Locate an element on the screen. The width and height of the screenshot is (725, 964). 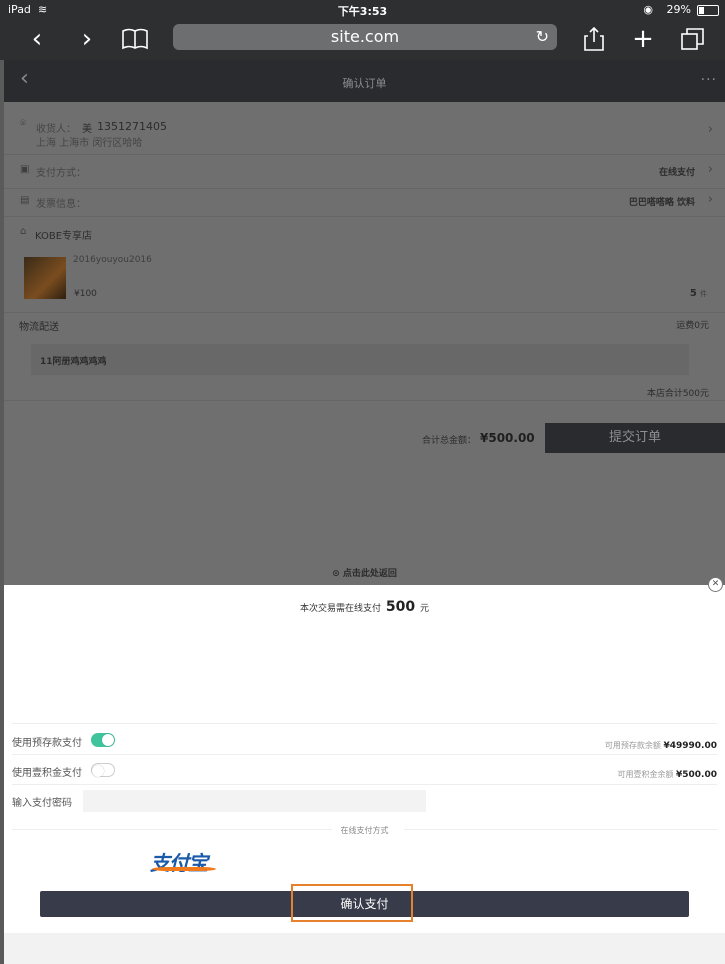
status-bar: iPad ≋ 下午3:53 ◉ 29% is located at coordinates (362, 10).